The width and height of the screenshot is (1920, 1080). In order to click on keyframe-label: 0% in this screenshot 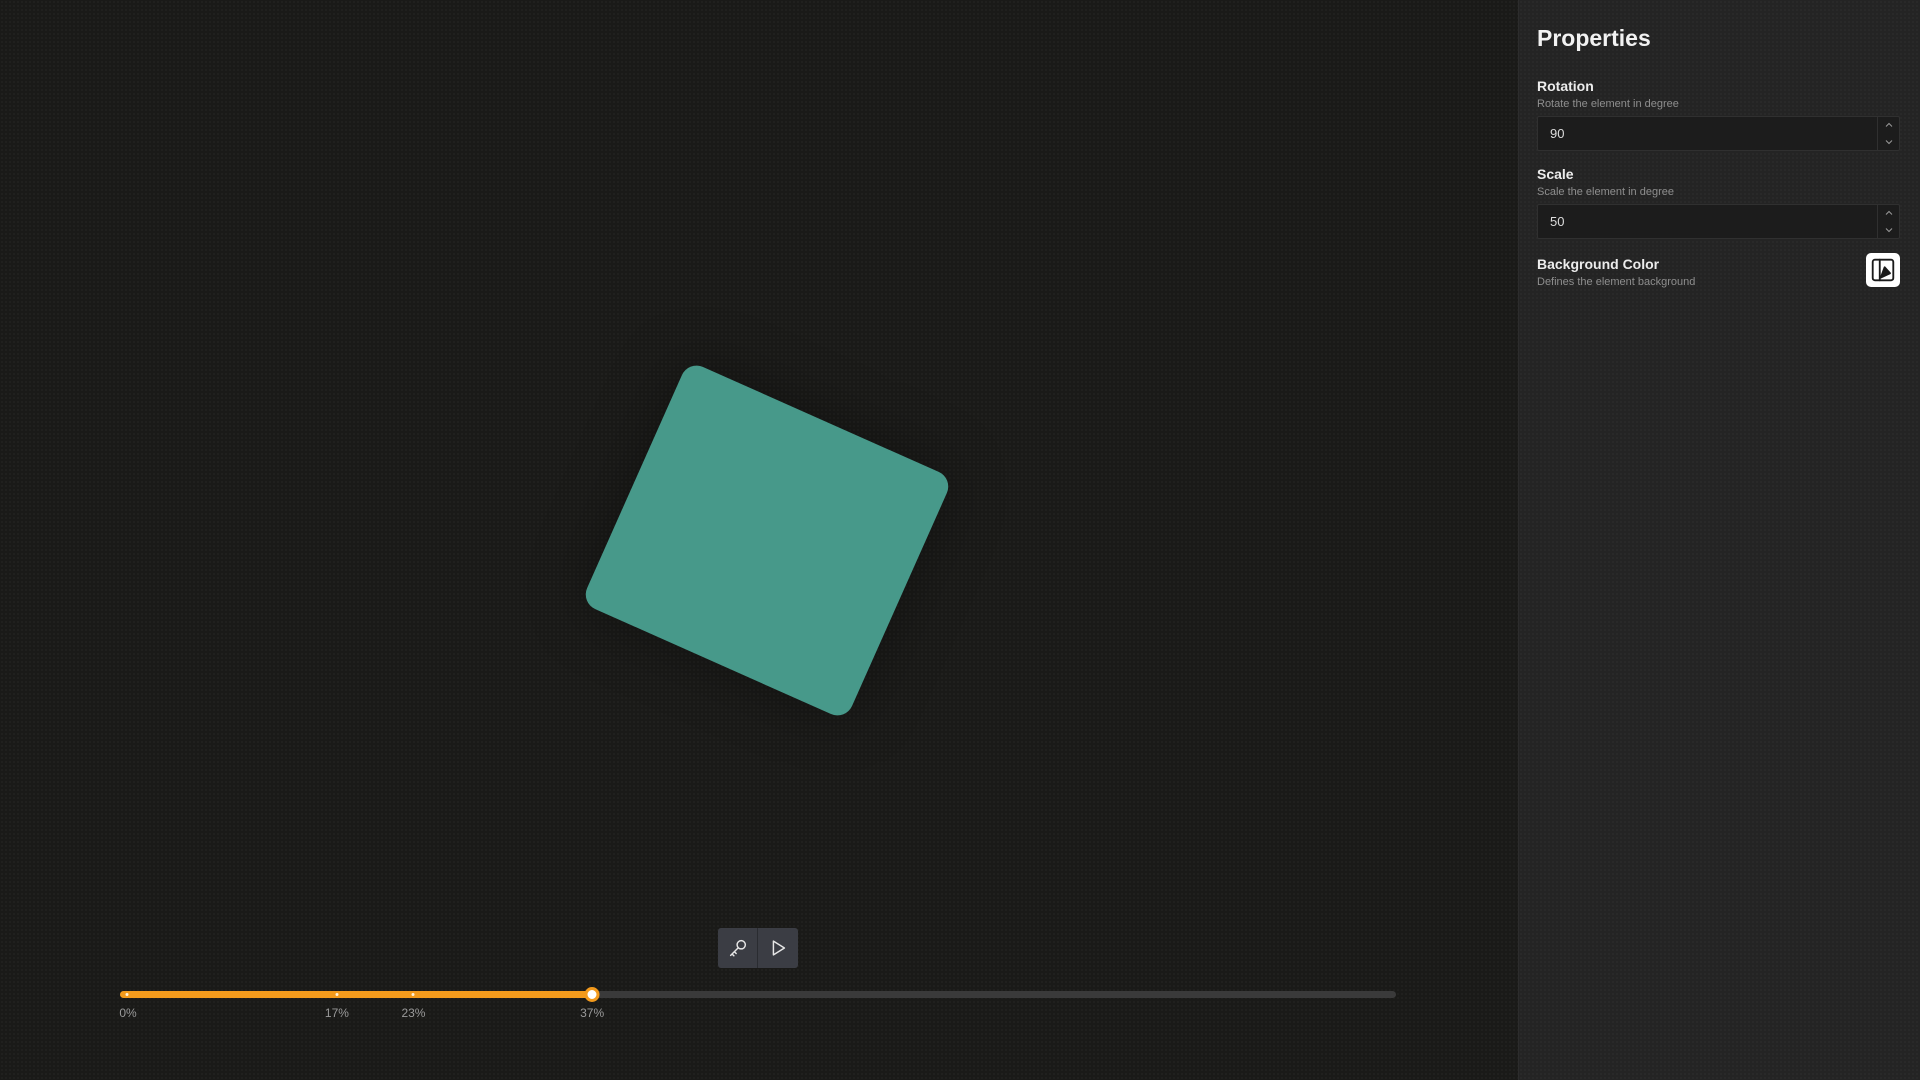, I will do `click(128, 1013)`.